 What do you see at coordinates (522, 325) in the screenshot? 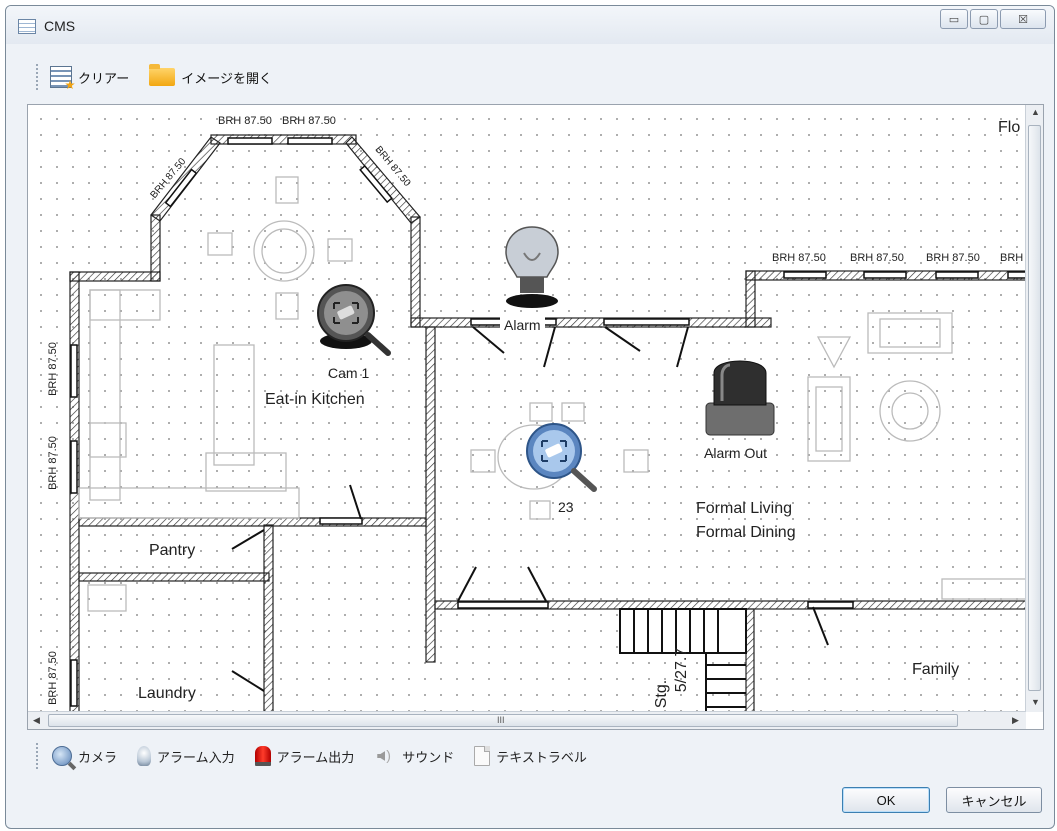
I see `alarm-label: Alarm` at bounding box center [522, 325].